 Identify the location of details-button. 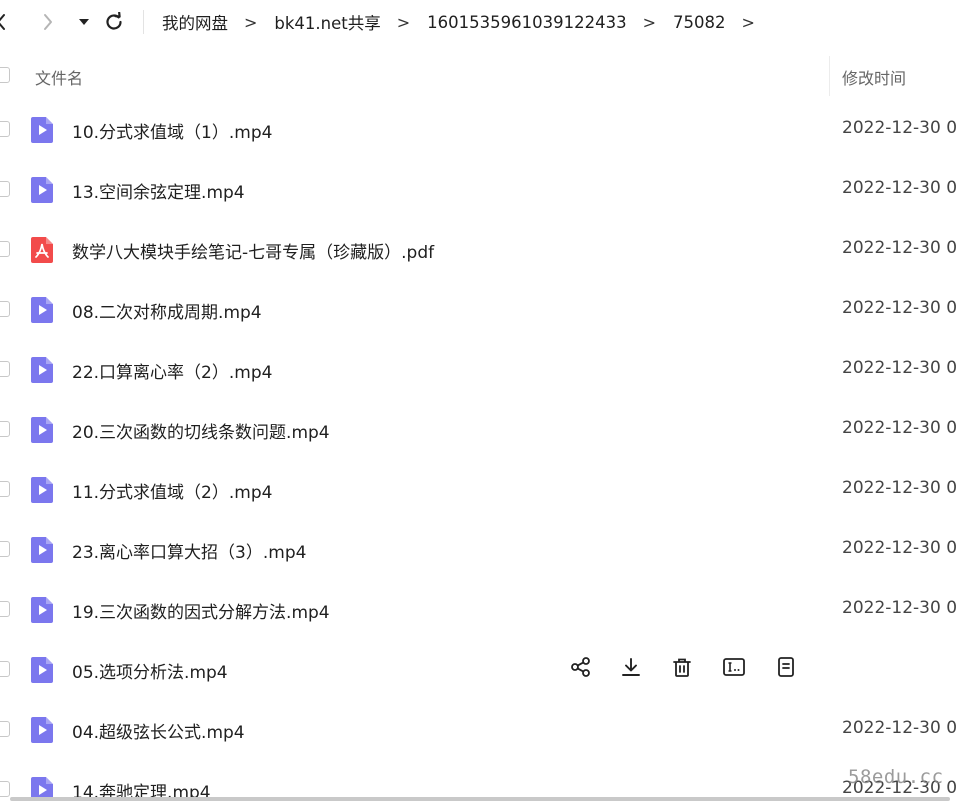
(786, 669).